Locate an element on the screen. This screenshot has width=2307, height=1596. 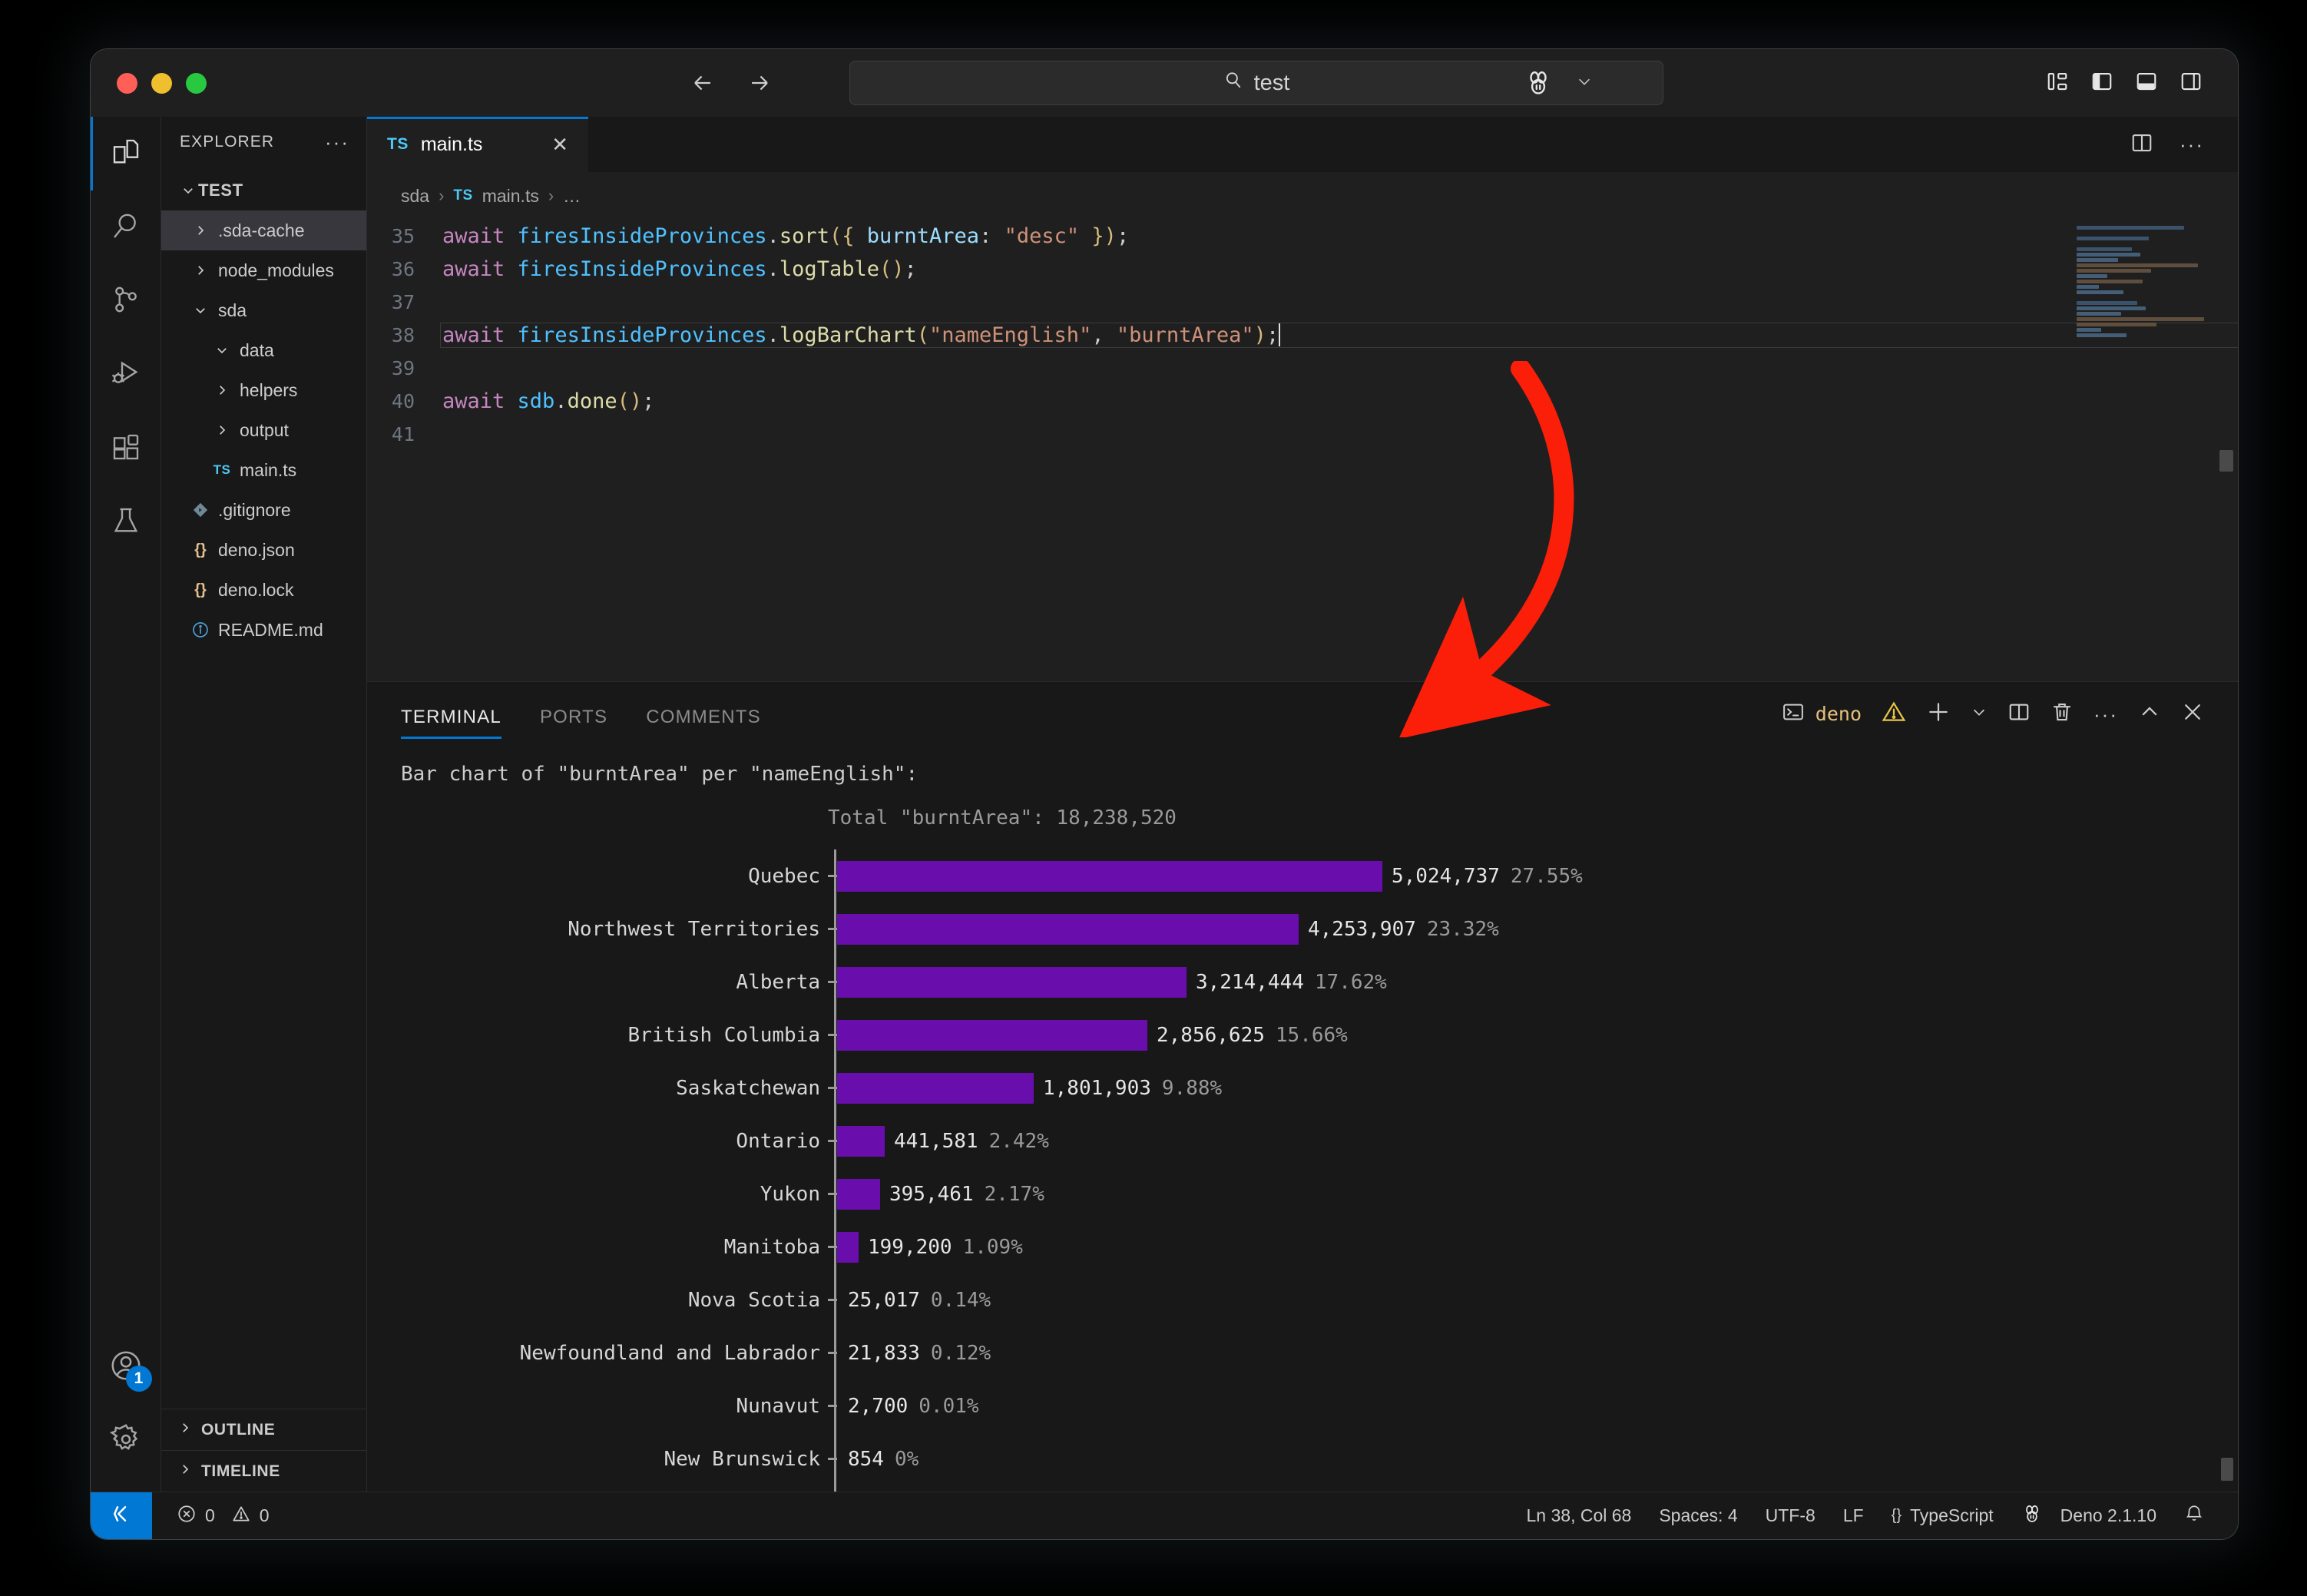
chart-row: Ontario 441,581 2.42% is located at coordinates (1320, 1140).